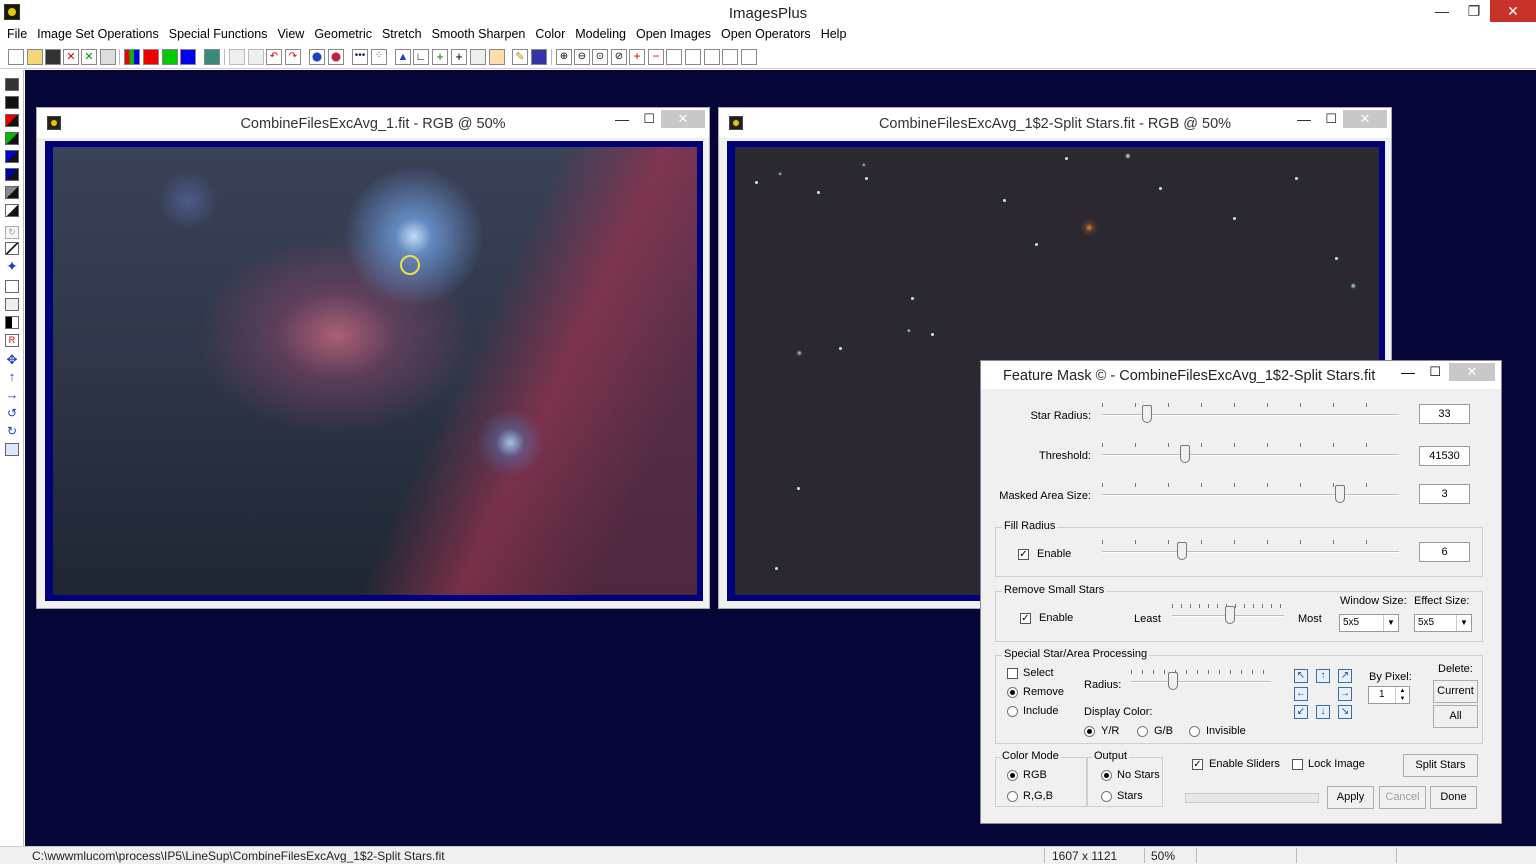 This screenshot has width=1536, height=864. What do you see at coordinates (293, 57) in the screenshot?
I see `redo-icon: ↷` at bounding box center [293, 57].